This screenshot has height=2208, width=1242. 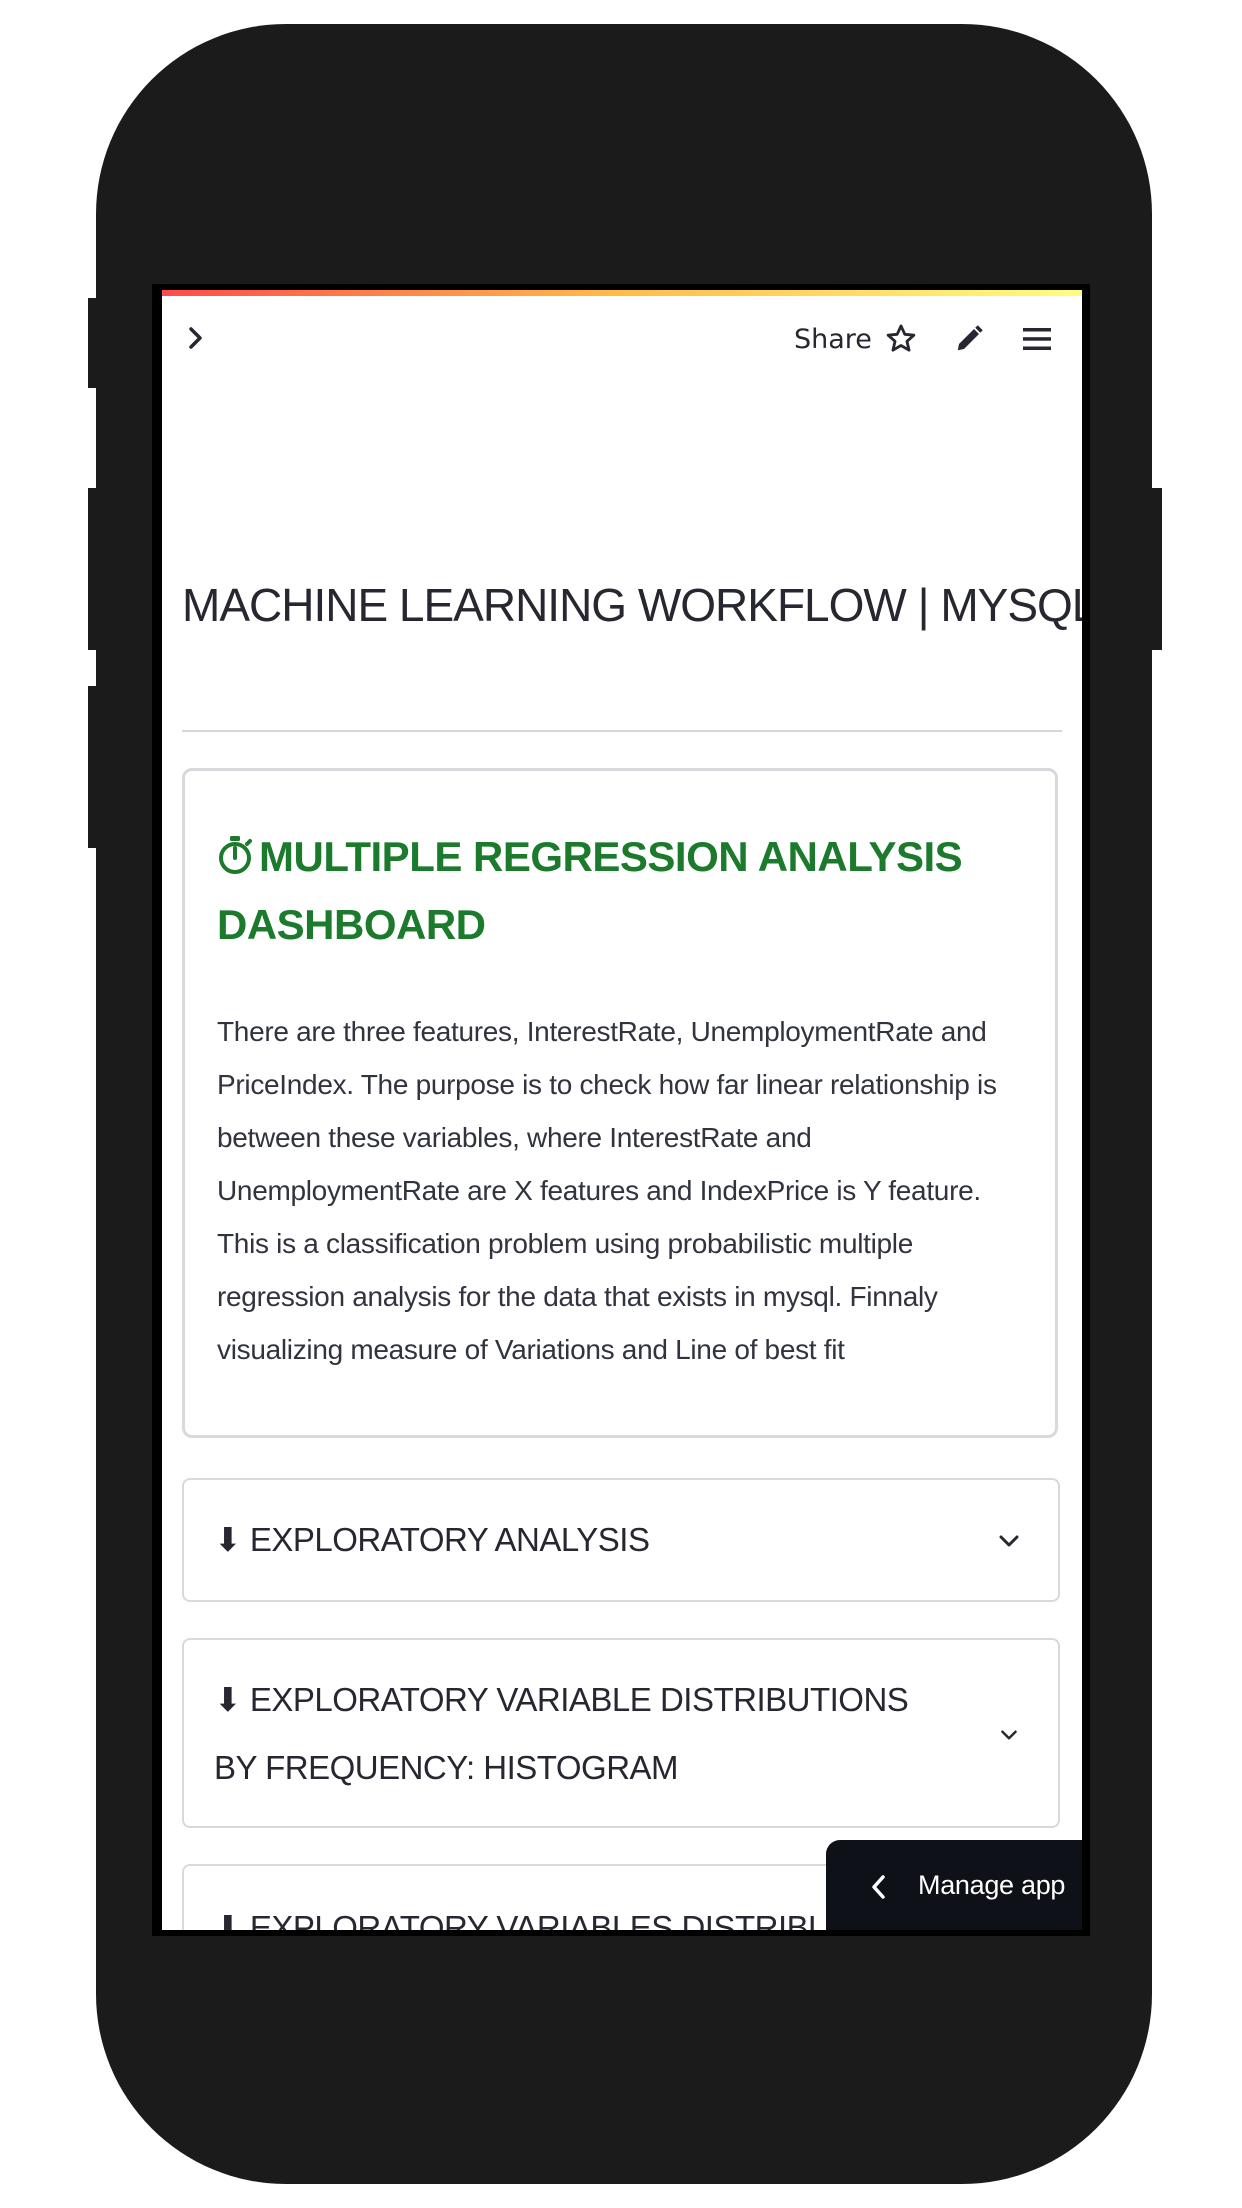 I want to click on favorite-button, so click(x=901, y=339).